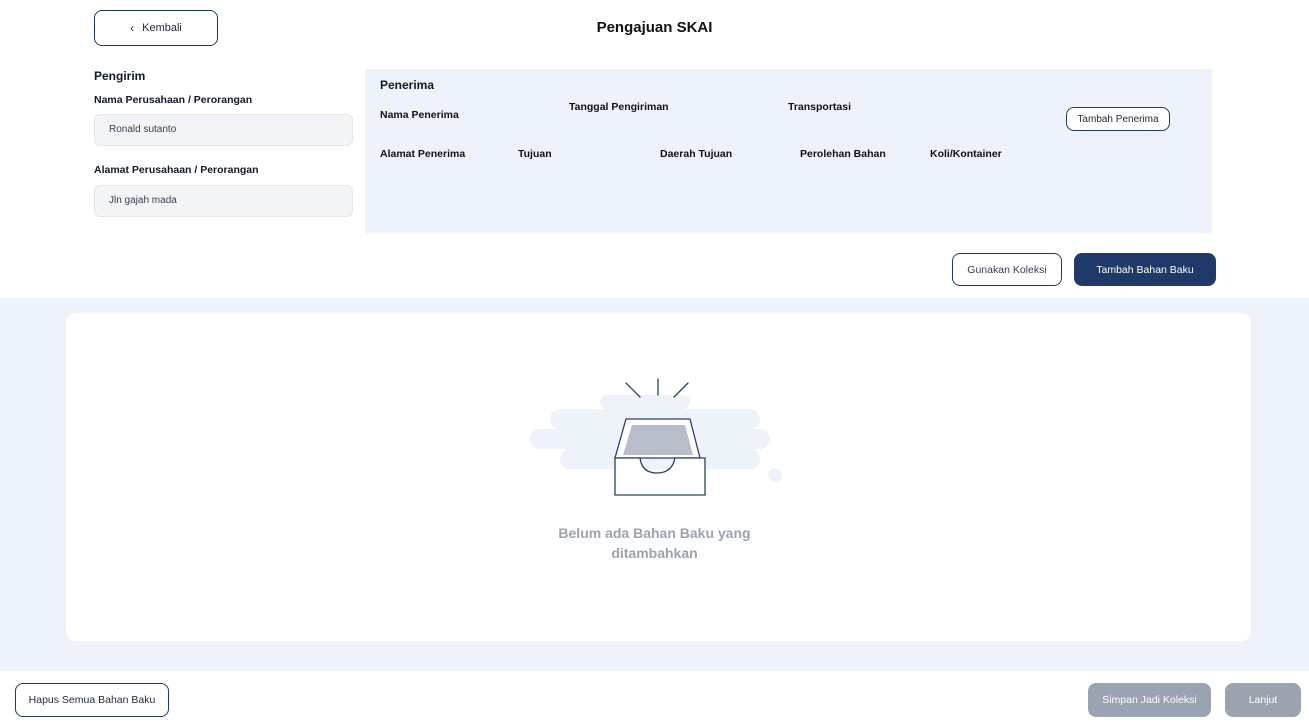 The width and height of the screenshot is (1309, 727). Describe the element at coordinates (1007, 269) in the screenshot. I see `use-collection-button: Gunakan Koleksi` at that location.